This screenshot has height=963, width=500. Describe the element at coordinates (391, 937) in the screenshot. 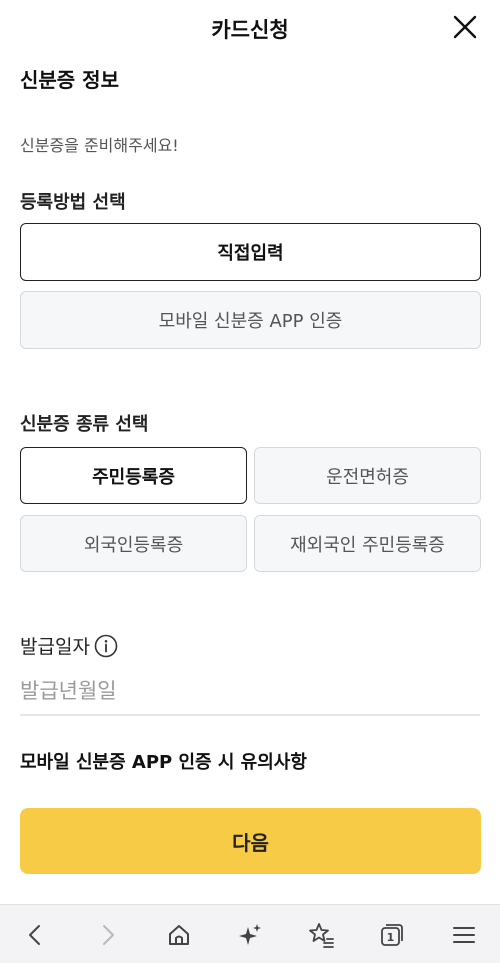

I see `tab-count: 1` at that location.